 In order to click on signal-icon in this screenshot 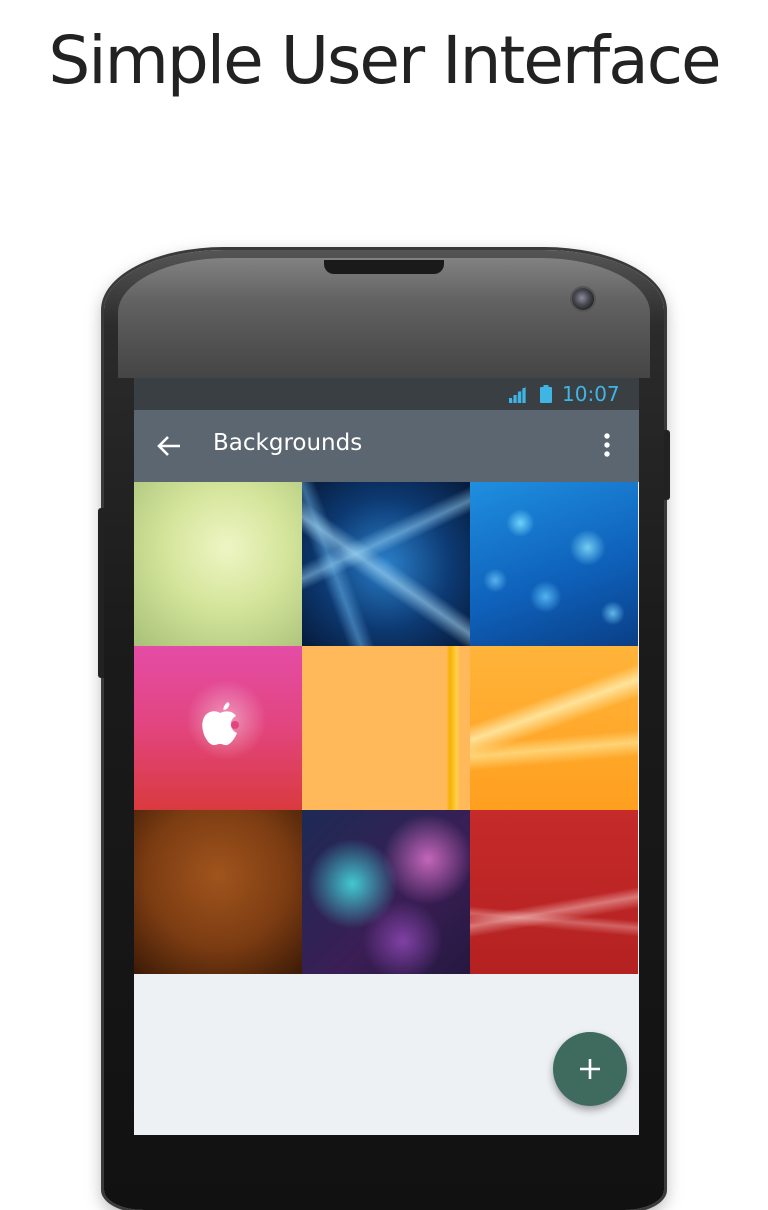, I will do `click(517, 394)`.